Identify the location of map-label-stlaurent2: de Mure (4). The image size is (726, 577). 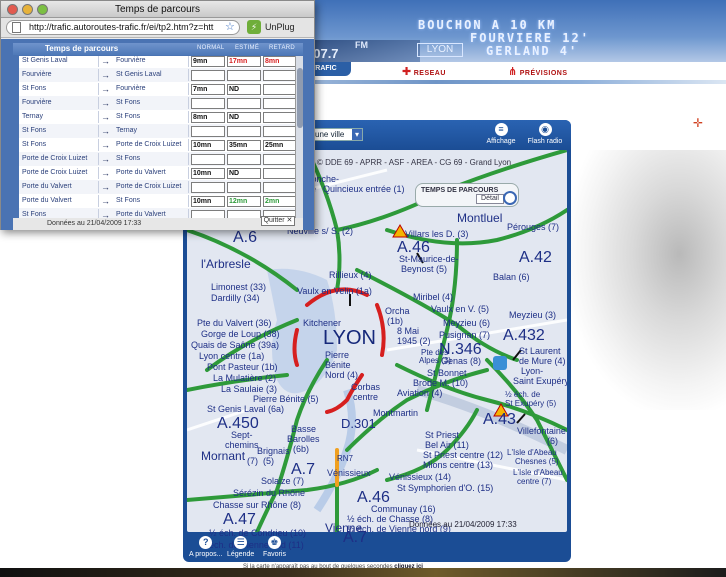
(542, 361).